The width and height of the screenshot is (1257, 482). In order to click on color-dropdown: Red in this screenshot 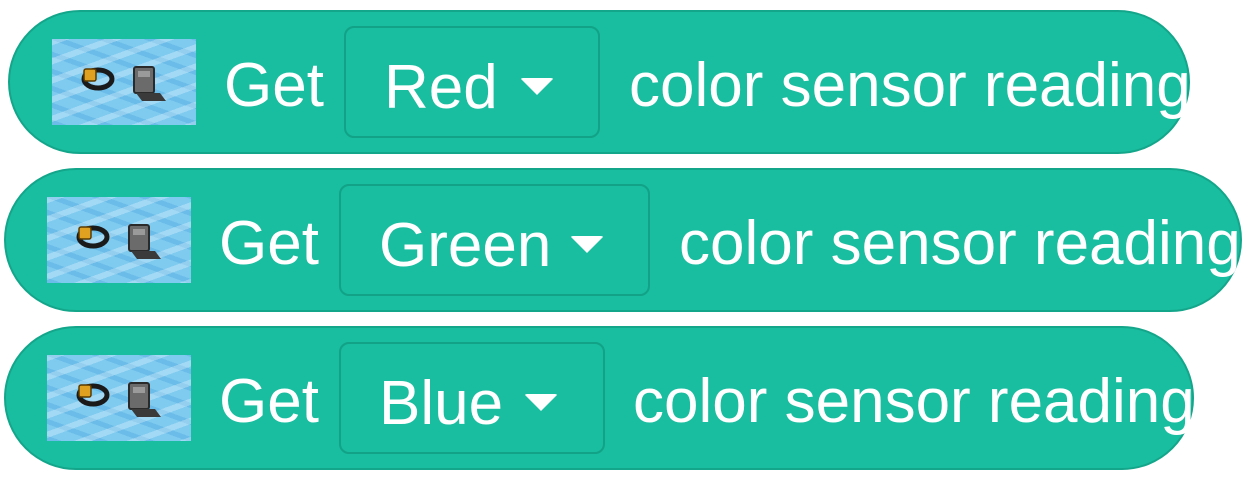, I will do `click(472, 82)`.